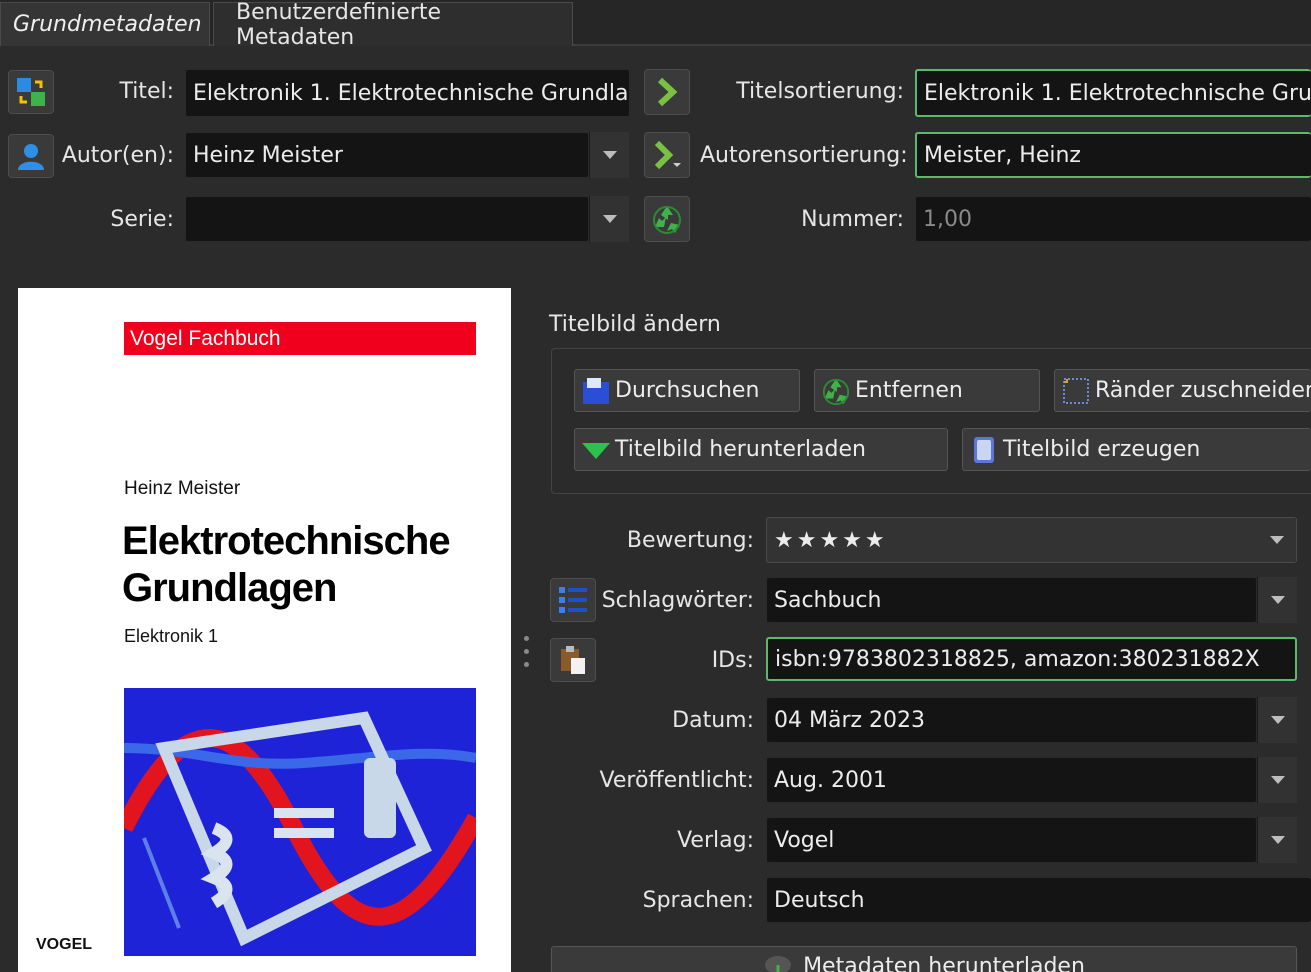 Image resolution: width=1311 pixels, height=972 pixels. Describe the element at coordinates (909, 390) in the screenshot. I see `remove-cover-label: Entfernen` at that location.